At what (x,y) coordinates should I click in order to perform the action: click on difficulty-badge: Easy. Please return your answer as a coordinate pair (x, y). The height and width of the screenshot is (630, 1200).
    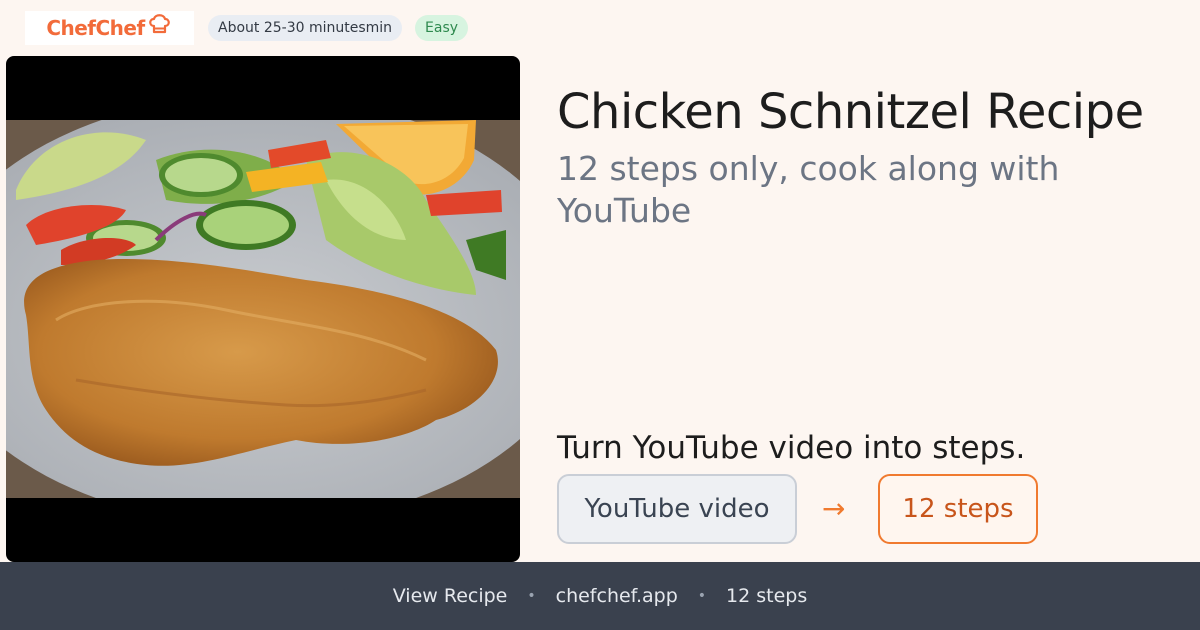
    Looking at the image, I should click on (442, 28).